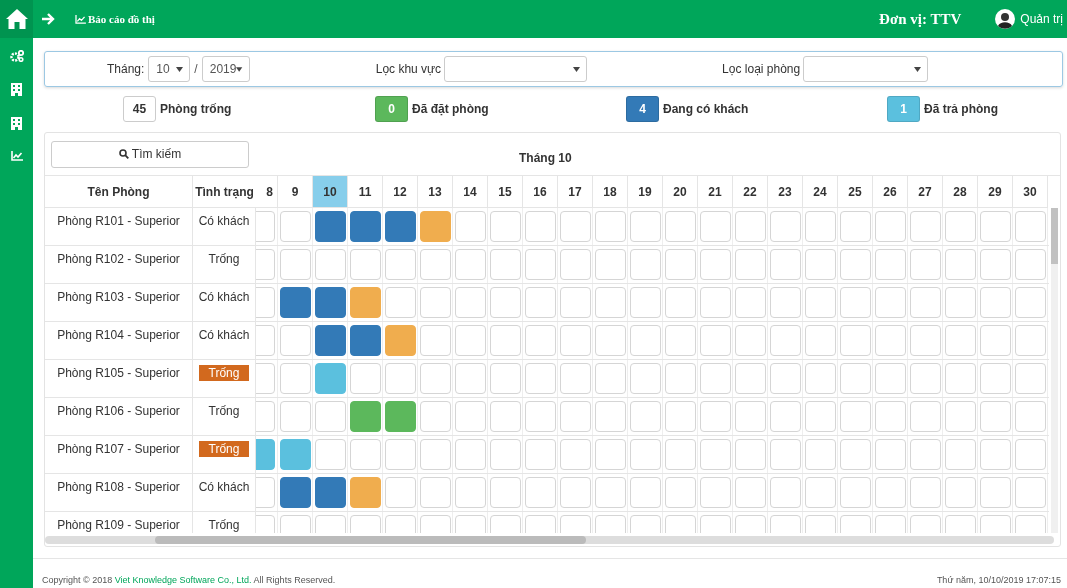 The image size is (1067, 588). I want to click on legend-label: Đang có khách, so click(706, 109).